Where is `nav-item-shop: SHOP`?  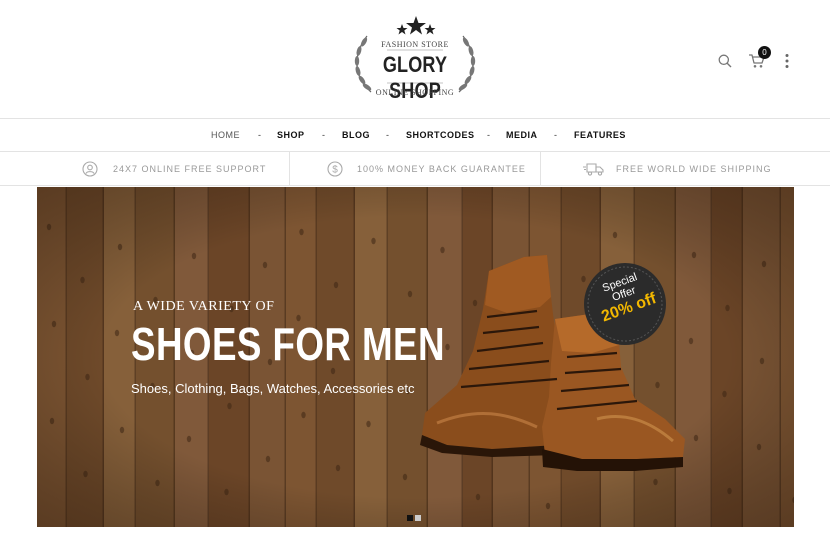 nav-item-shop: SHOP is located at coordinates (291, 135).